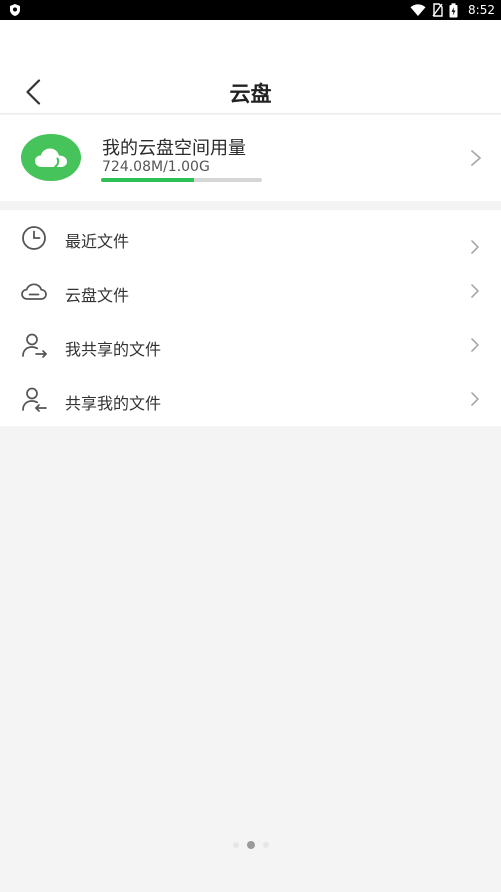 Image resolution: width=501 pixels, height=892 pixels. I want to click on status-bar: 8:52, so click(250, 10).